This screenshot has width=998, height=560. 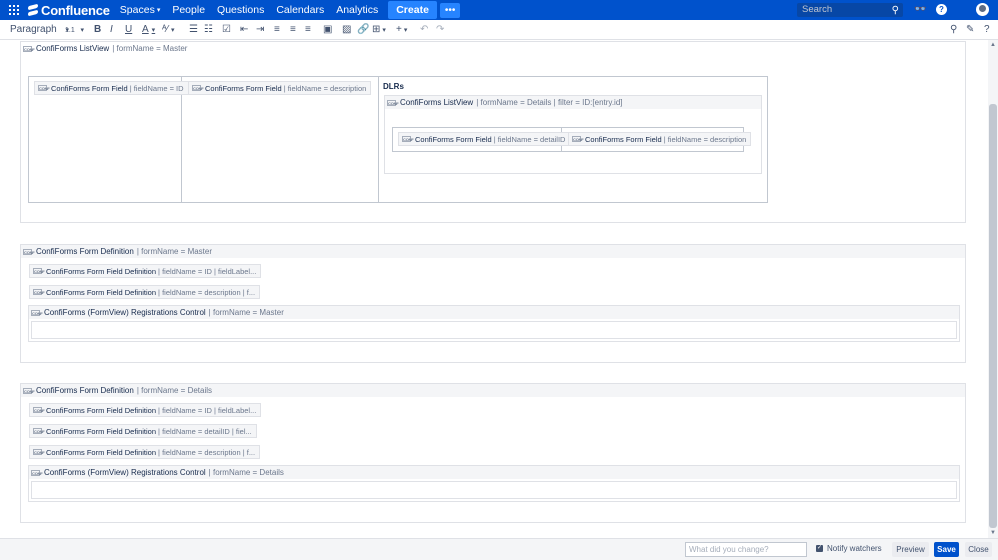 What do you see at coordinates (817, 9) in the screenshot?
I see `search-placeholder: Search` at bounding box center [817, 9].